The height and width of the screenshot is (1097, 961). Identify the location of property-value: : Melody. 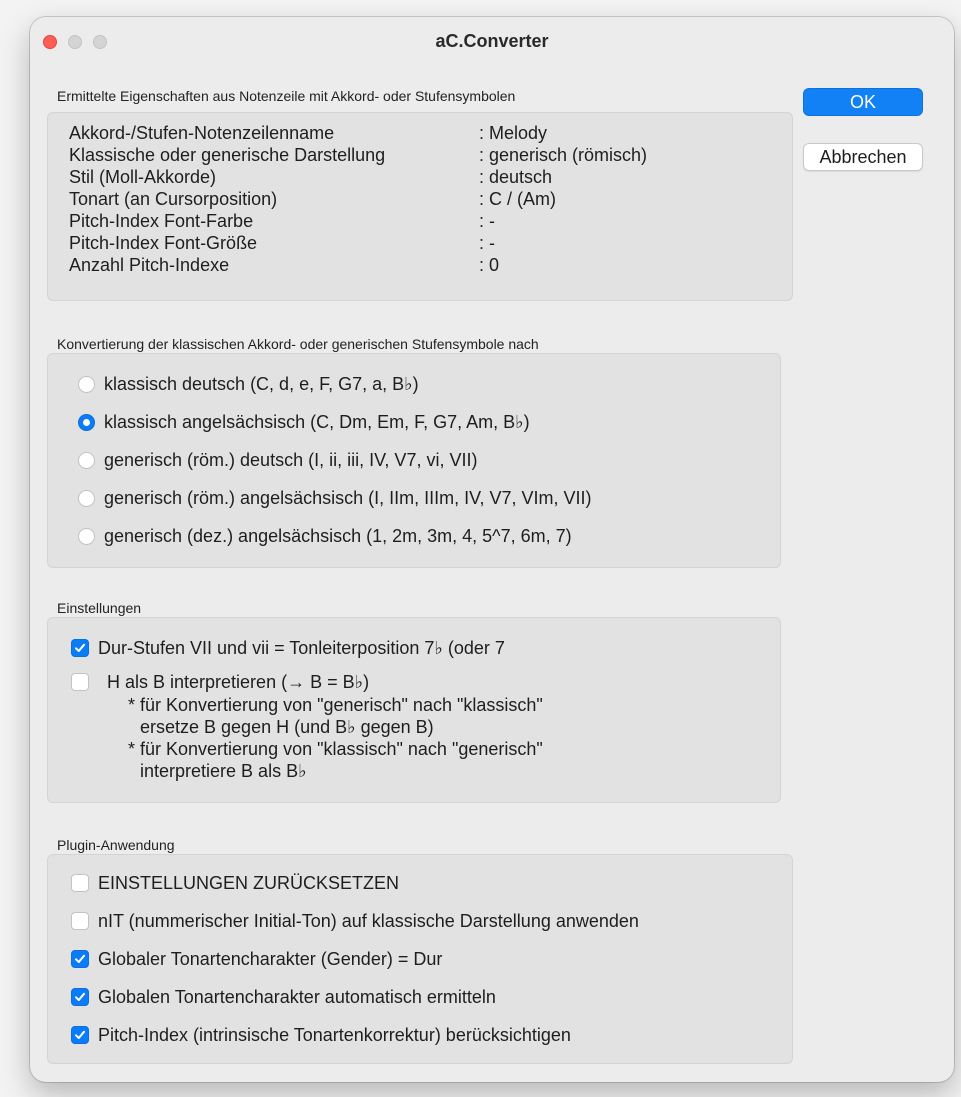
(513, 133).